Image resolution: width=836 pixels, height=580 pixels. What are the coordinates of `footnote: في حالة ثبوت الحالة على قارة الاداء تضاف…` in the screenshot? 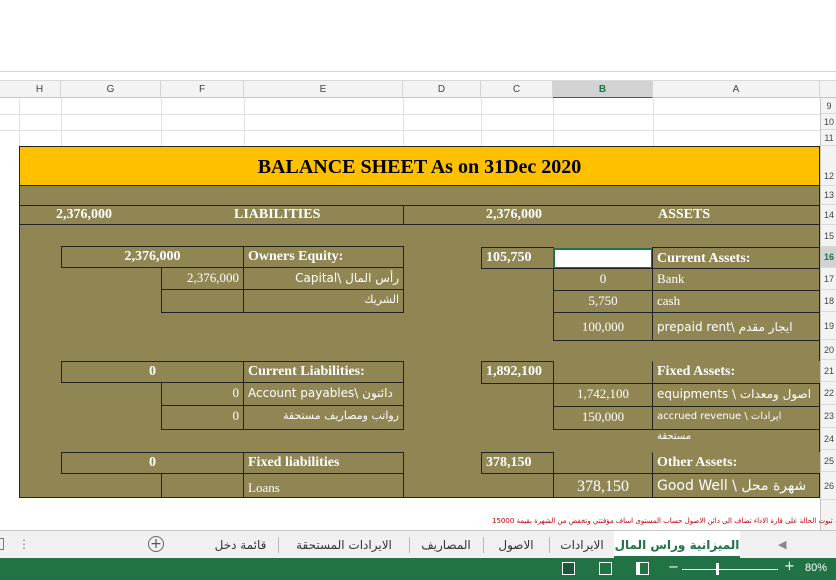 It's located at (664, 521).